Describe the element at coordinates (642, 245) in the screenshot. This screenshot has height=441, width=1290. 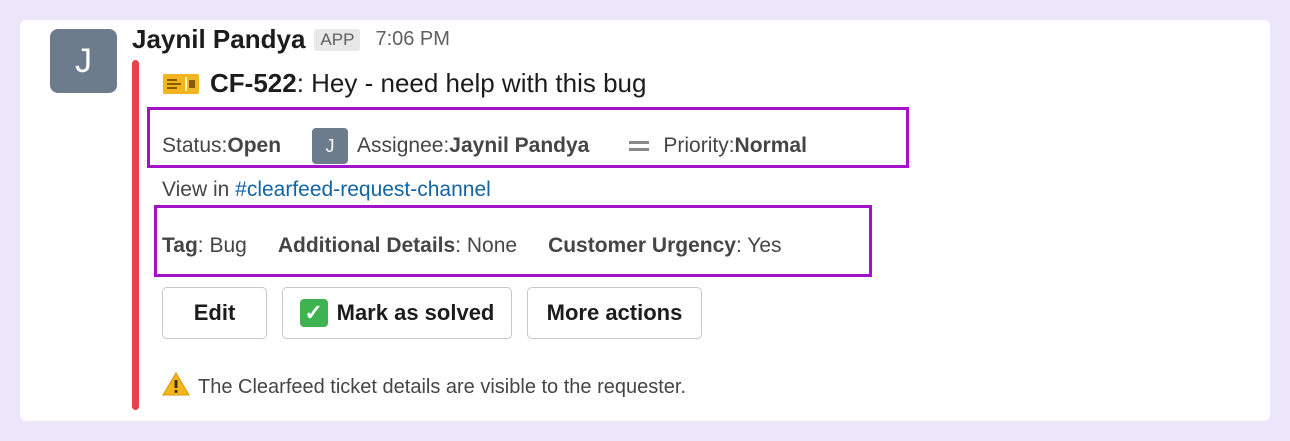
I see `urgency-label: Customer Urgency` at that location.